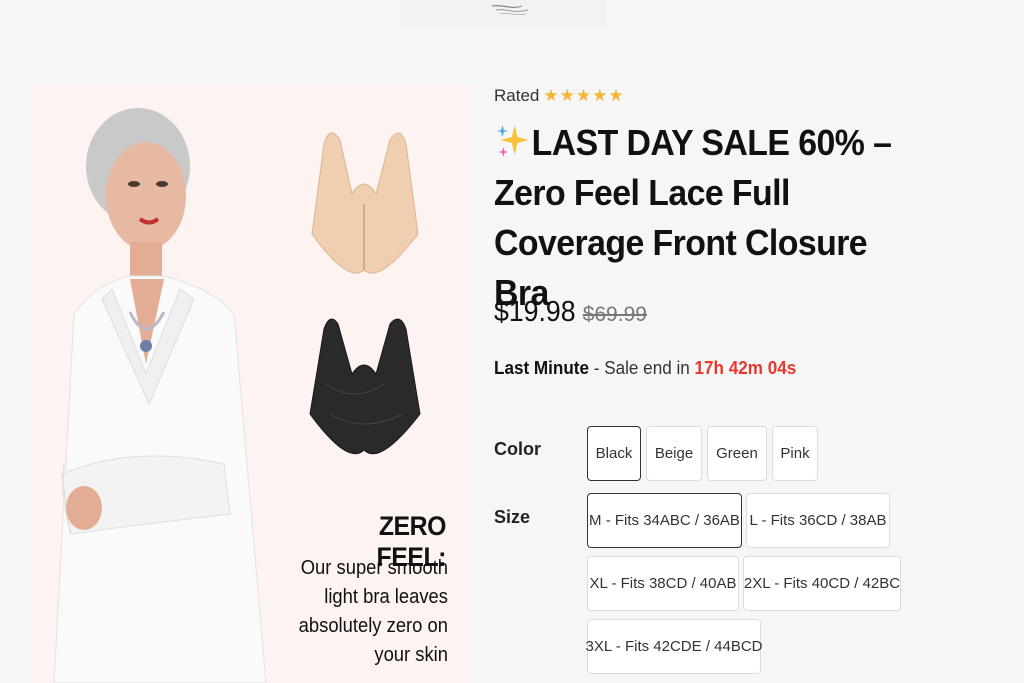 This screenshot has height=683, width=1024. I want to click on color-option-black: Black, so click(614, 453).